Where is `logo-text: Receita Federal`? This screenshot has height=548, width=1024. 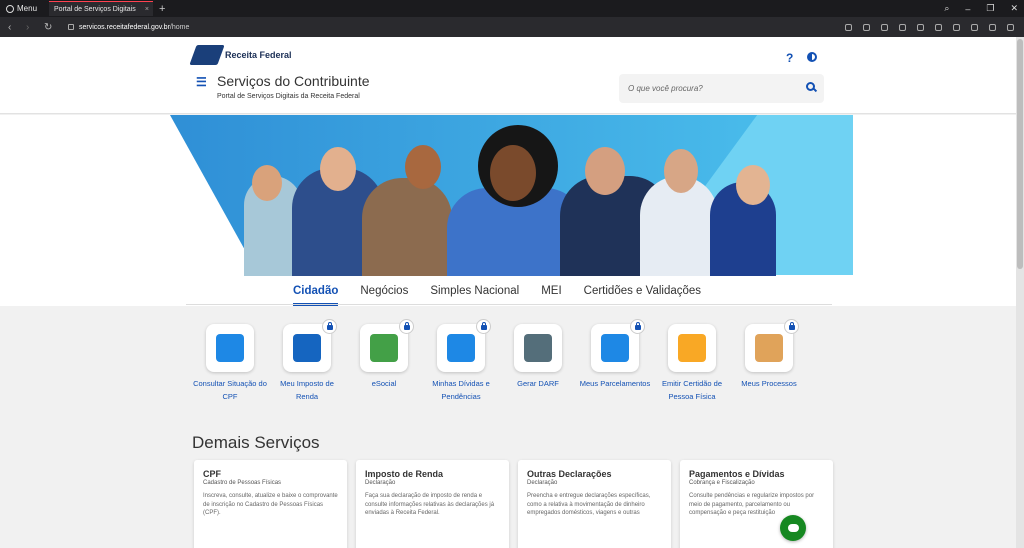
logo-text: Receita Federal is located at coordinates (258, 55).